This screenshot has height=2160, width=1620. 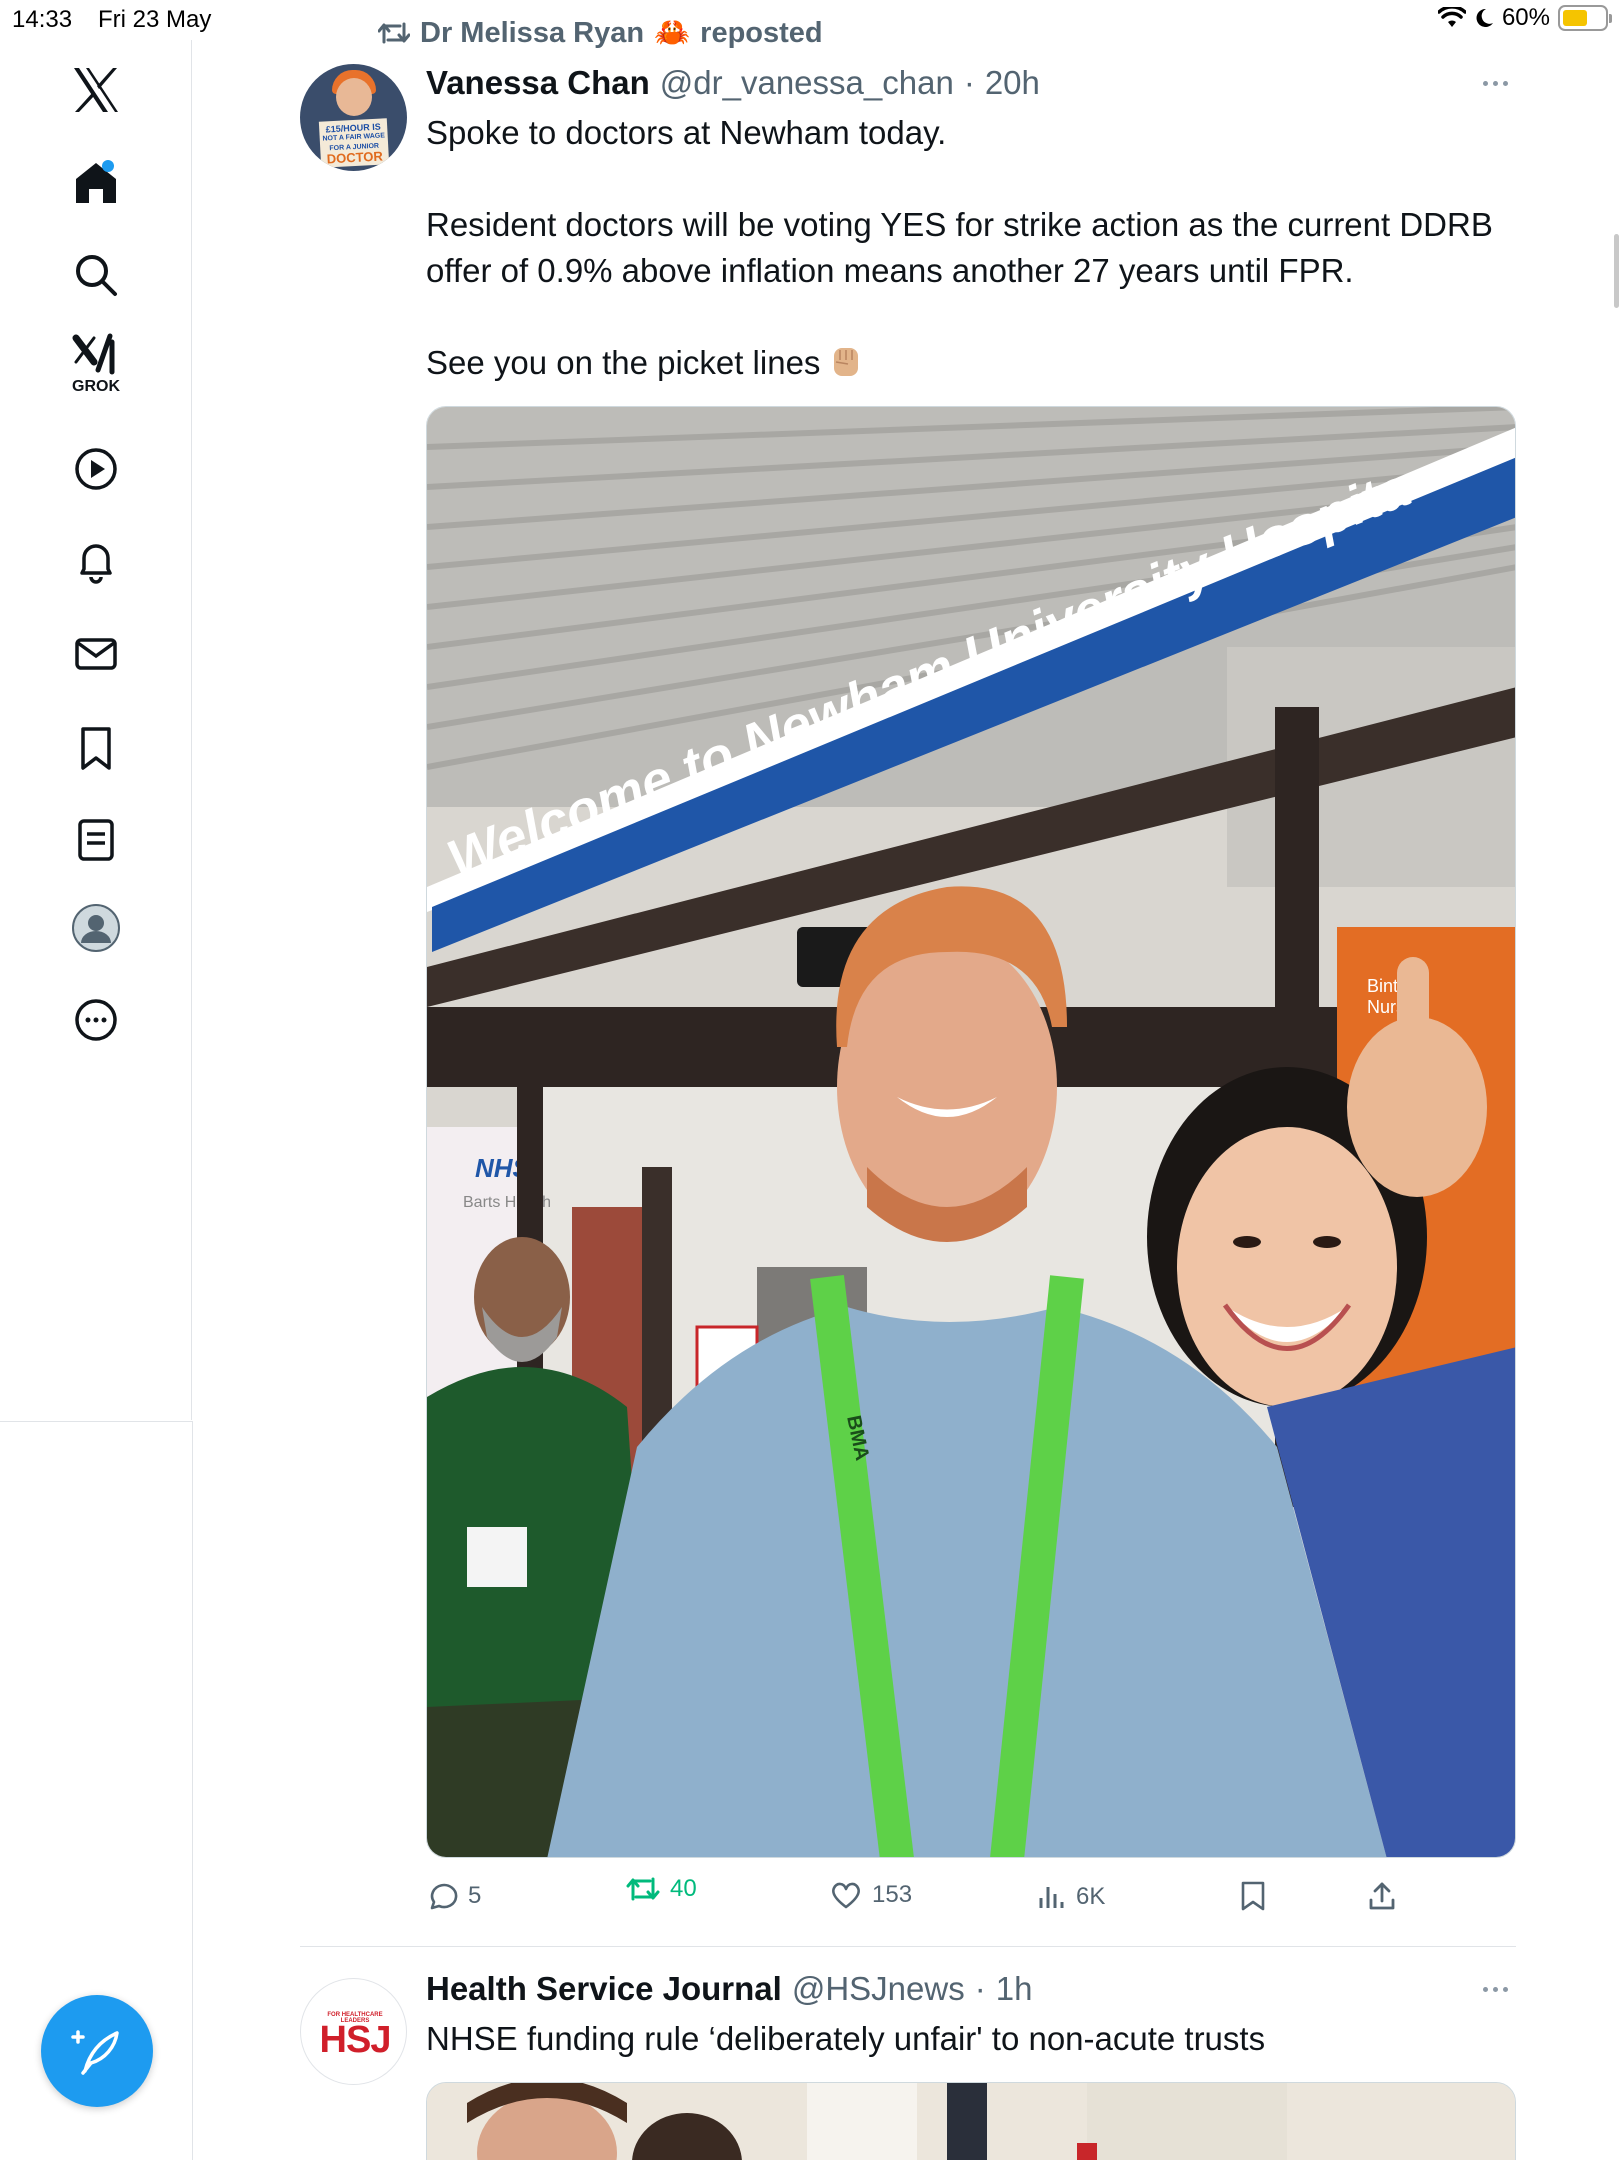 I want to click on views-chart-icon, so click(x=1051, y=1897).